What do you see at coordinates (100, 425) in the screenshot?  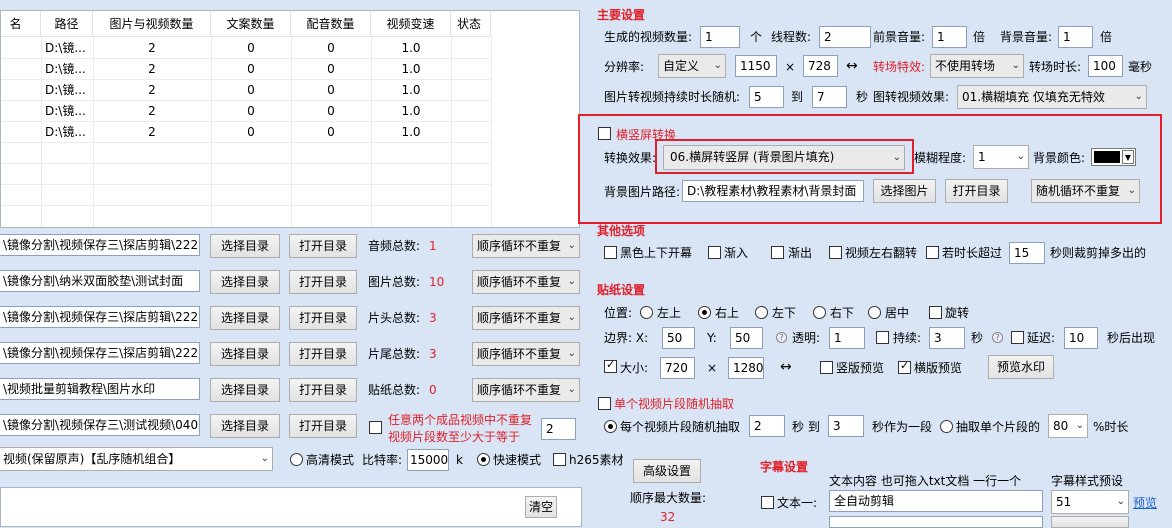 I see `video-path-input: \镜像分割\视频保存三\测试视频\040` at bounding box center [100, 425].